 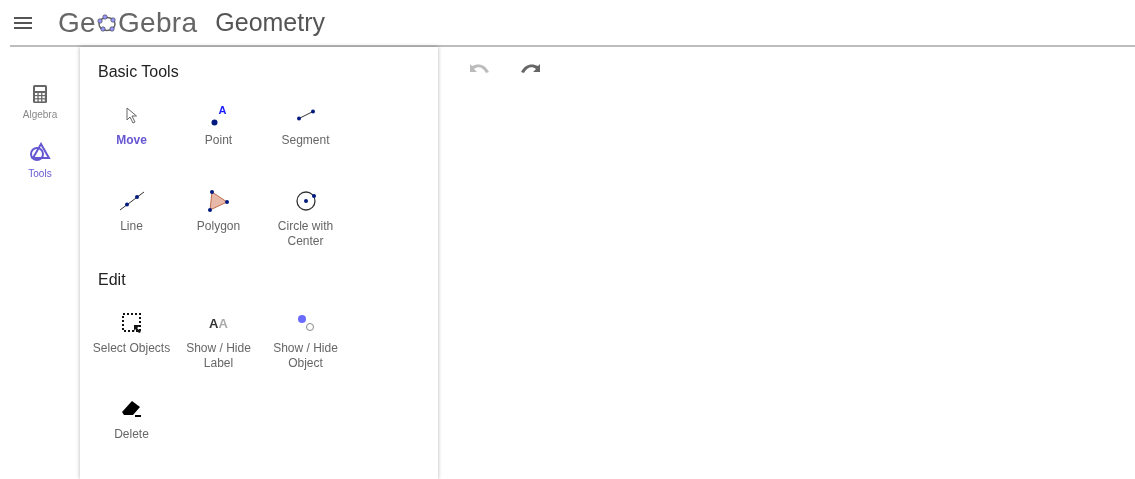 What do you see at coordinates (131, 345) in the screenshot?
I see `tool-button: Select Objects` at bounding box center [131, 345].